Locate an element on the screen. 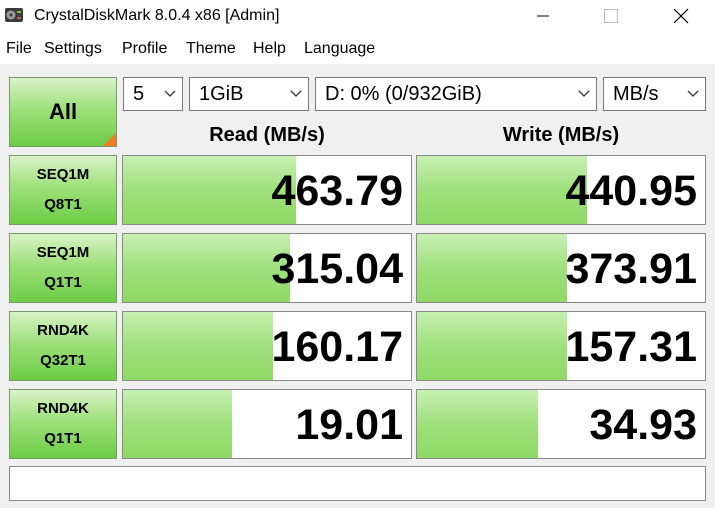  test-label-line2: Q32T1 is located at coordinates (63, 360).